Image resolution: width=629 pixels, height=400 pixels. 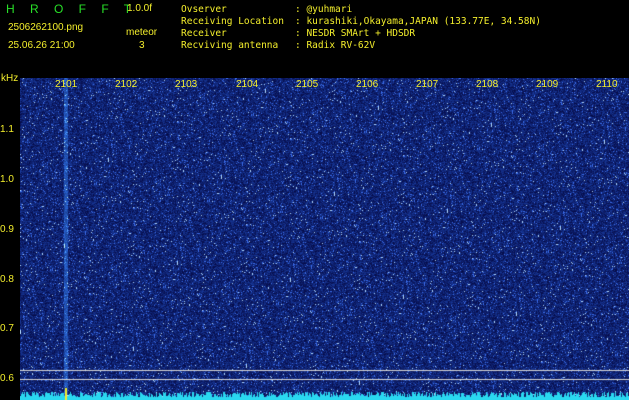 What do you see at coordinates (7, 129) in the screenshot?
I see `freq-tick: 1.1` at bounding box center [7, 129].